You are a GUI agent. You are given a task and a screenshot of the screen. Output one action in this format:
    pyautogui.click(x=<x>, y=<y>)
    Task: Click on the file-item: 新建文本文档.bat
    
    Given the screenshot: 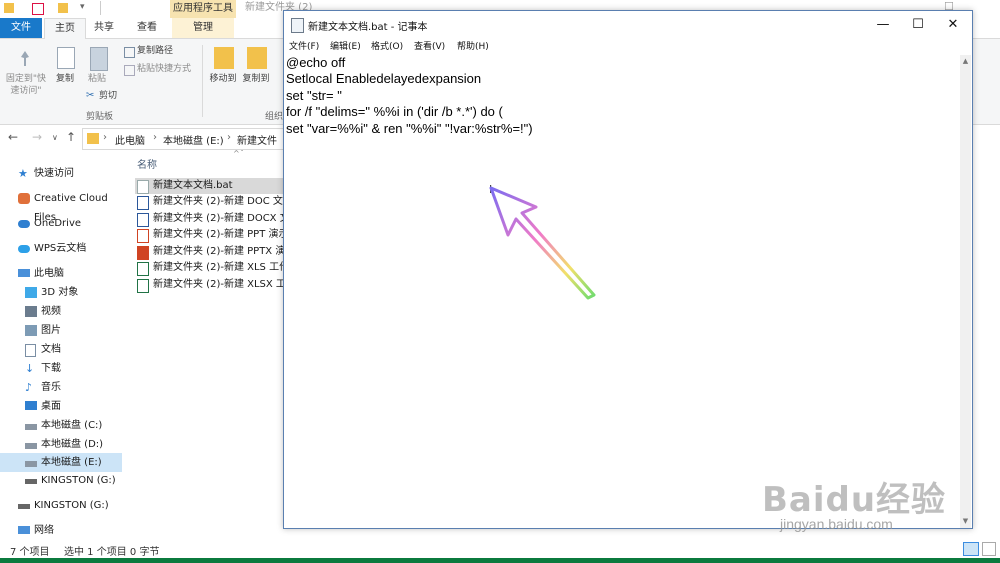 What is the action you would take?
    pyautogui.click(x=210, y=186)
    